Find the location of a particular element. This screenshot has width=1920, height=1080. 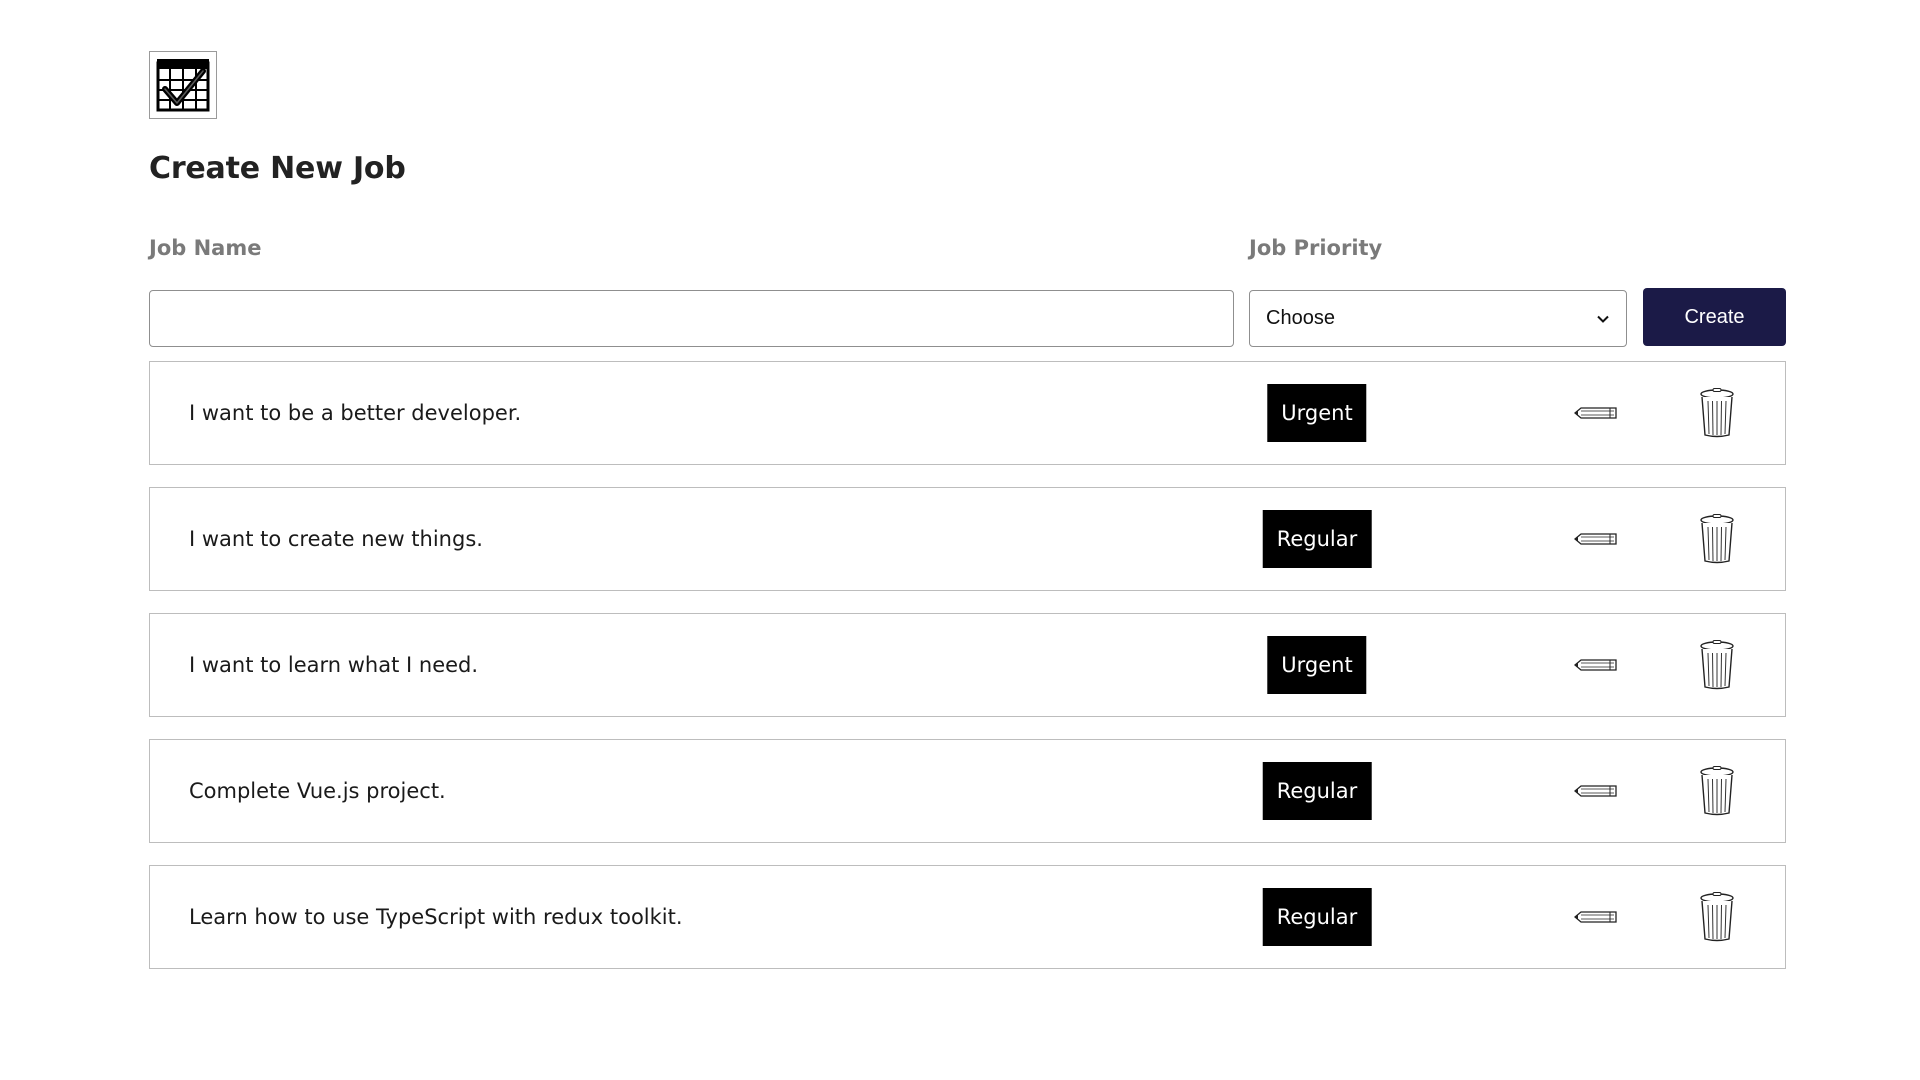

page-title: Create New Job is located at coordinates (277, 168).